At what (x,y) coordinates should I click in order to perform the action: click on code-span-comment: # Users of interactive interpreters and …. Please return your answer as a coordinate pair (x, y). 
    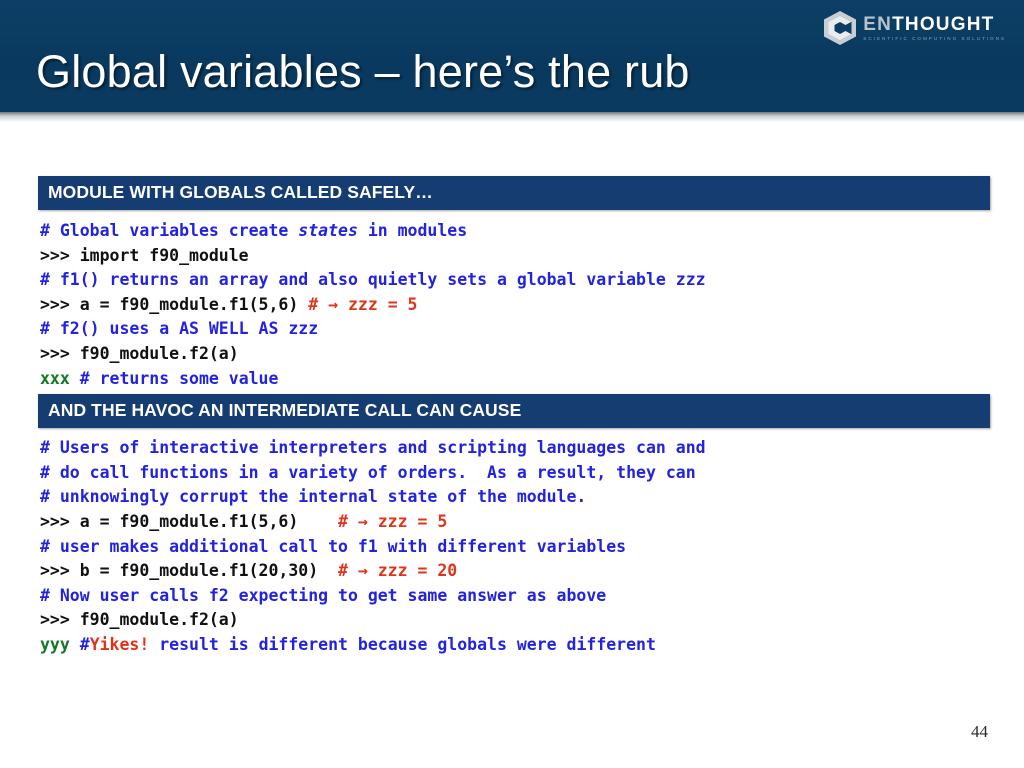
    Looking at the image, I should click on (373, 448).